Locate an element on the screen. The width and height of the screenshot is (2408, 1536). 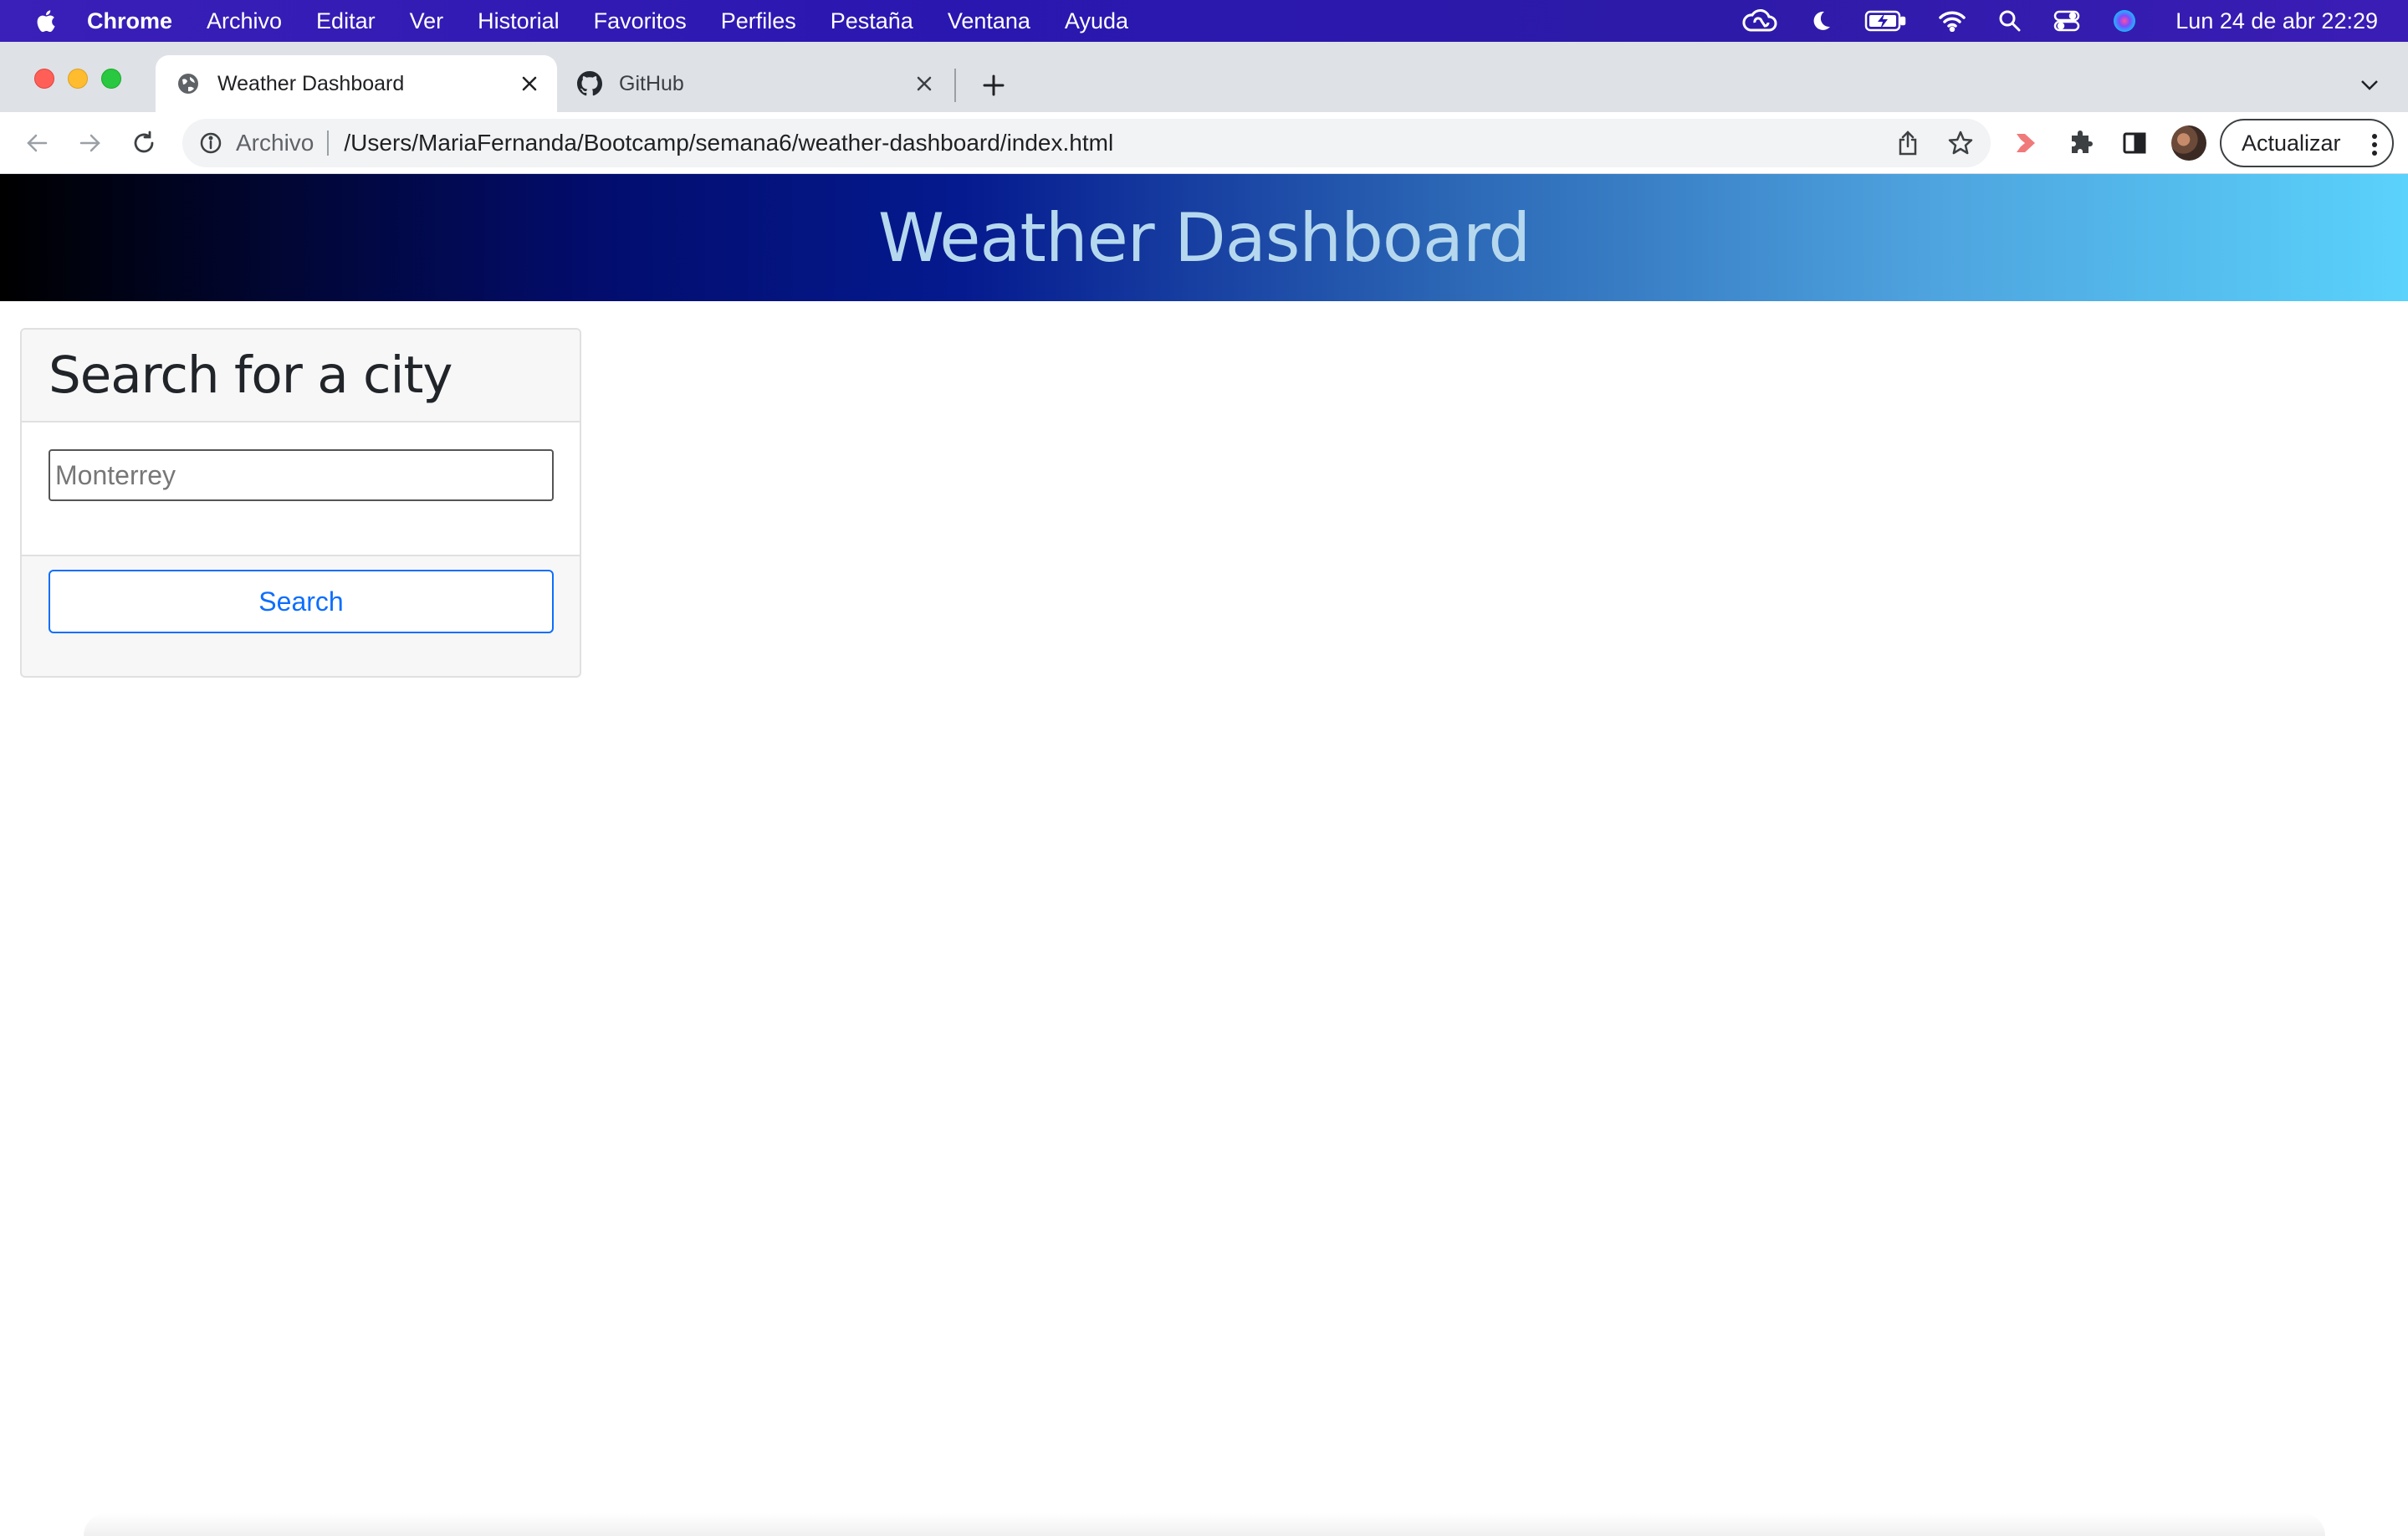
control-center-icon is located at coordinates (2066, 21).